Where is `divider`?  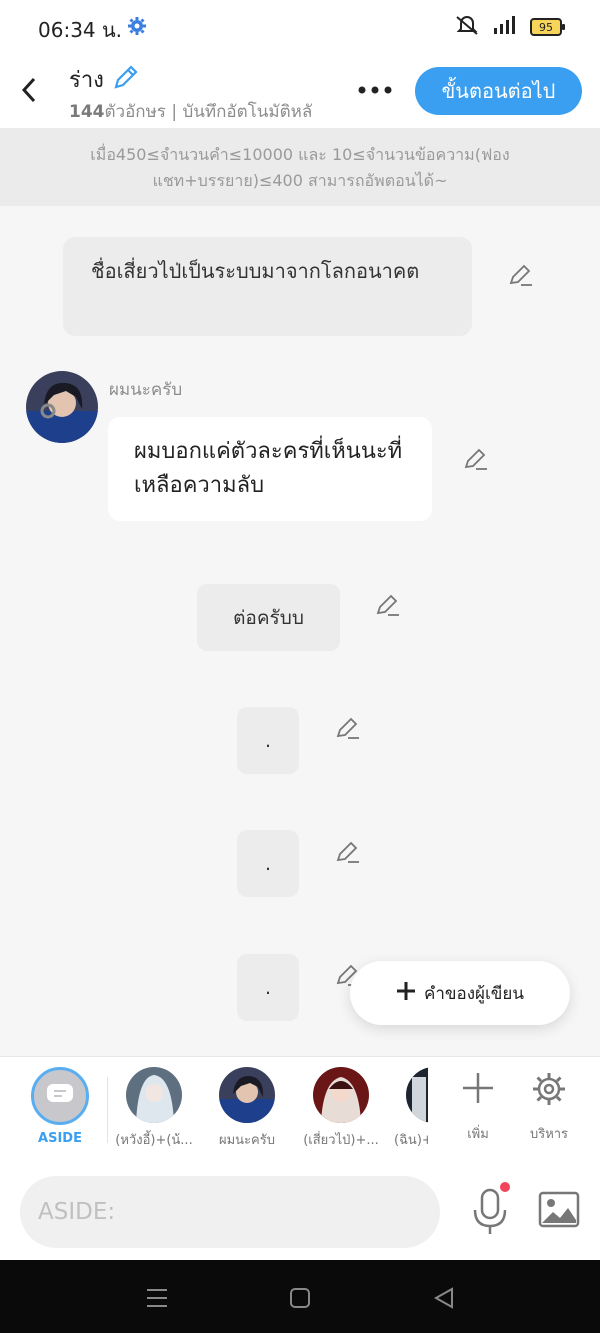
divider is located at coordinates (107, 1110).